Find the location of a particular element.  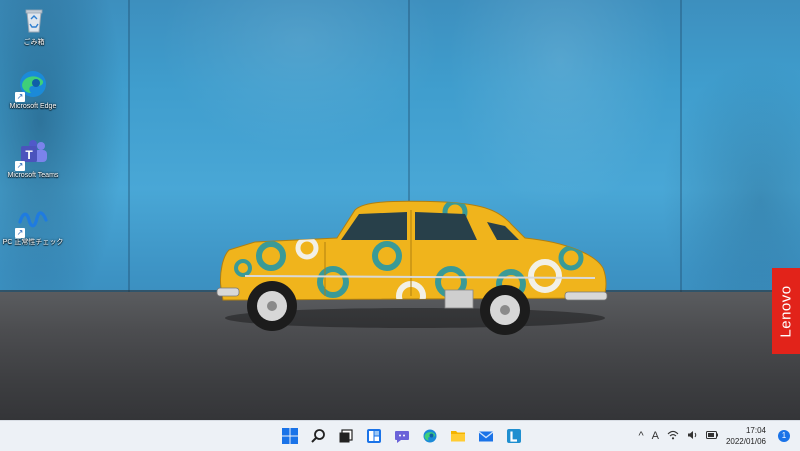

system-tray: ^ A 17:04 2022/01/06 1 is located at coordinates (717, 436).